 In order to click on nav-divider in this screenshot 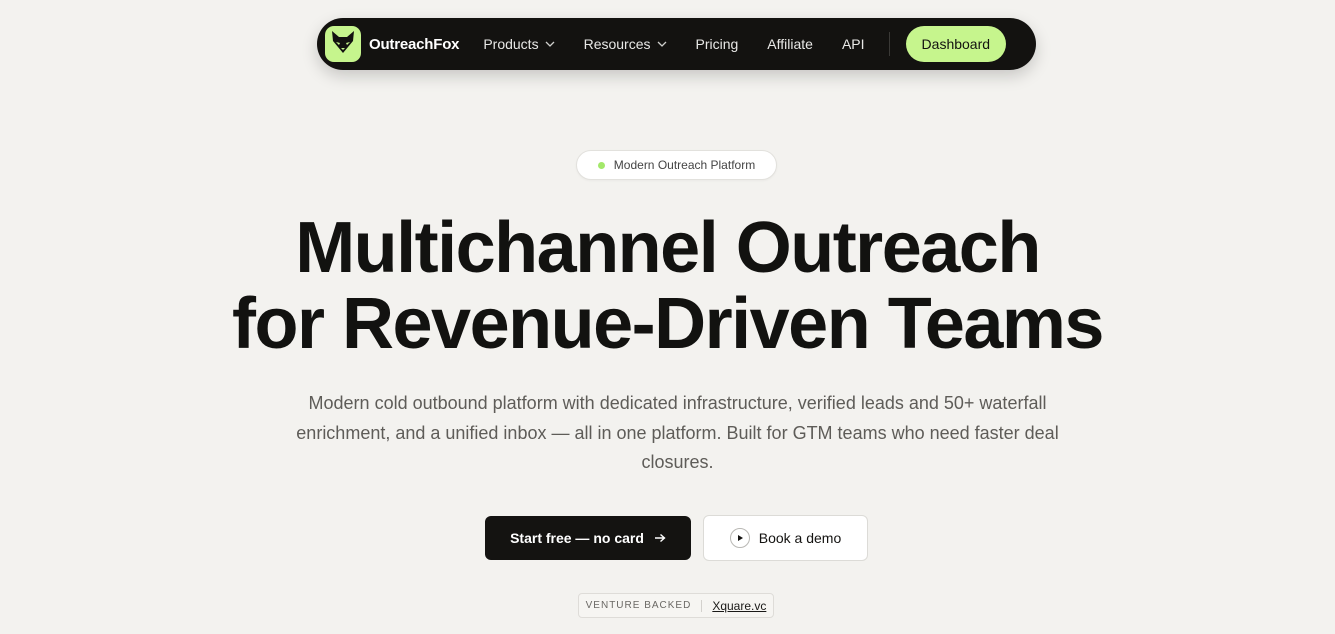, I will do `click(889, 44)`.